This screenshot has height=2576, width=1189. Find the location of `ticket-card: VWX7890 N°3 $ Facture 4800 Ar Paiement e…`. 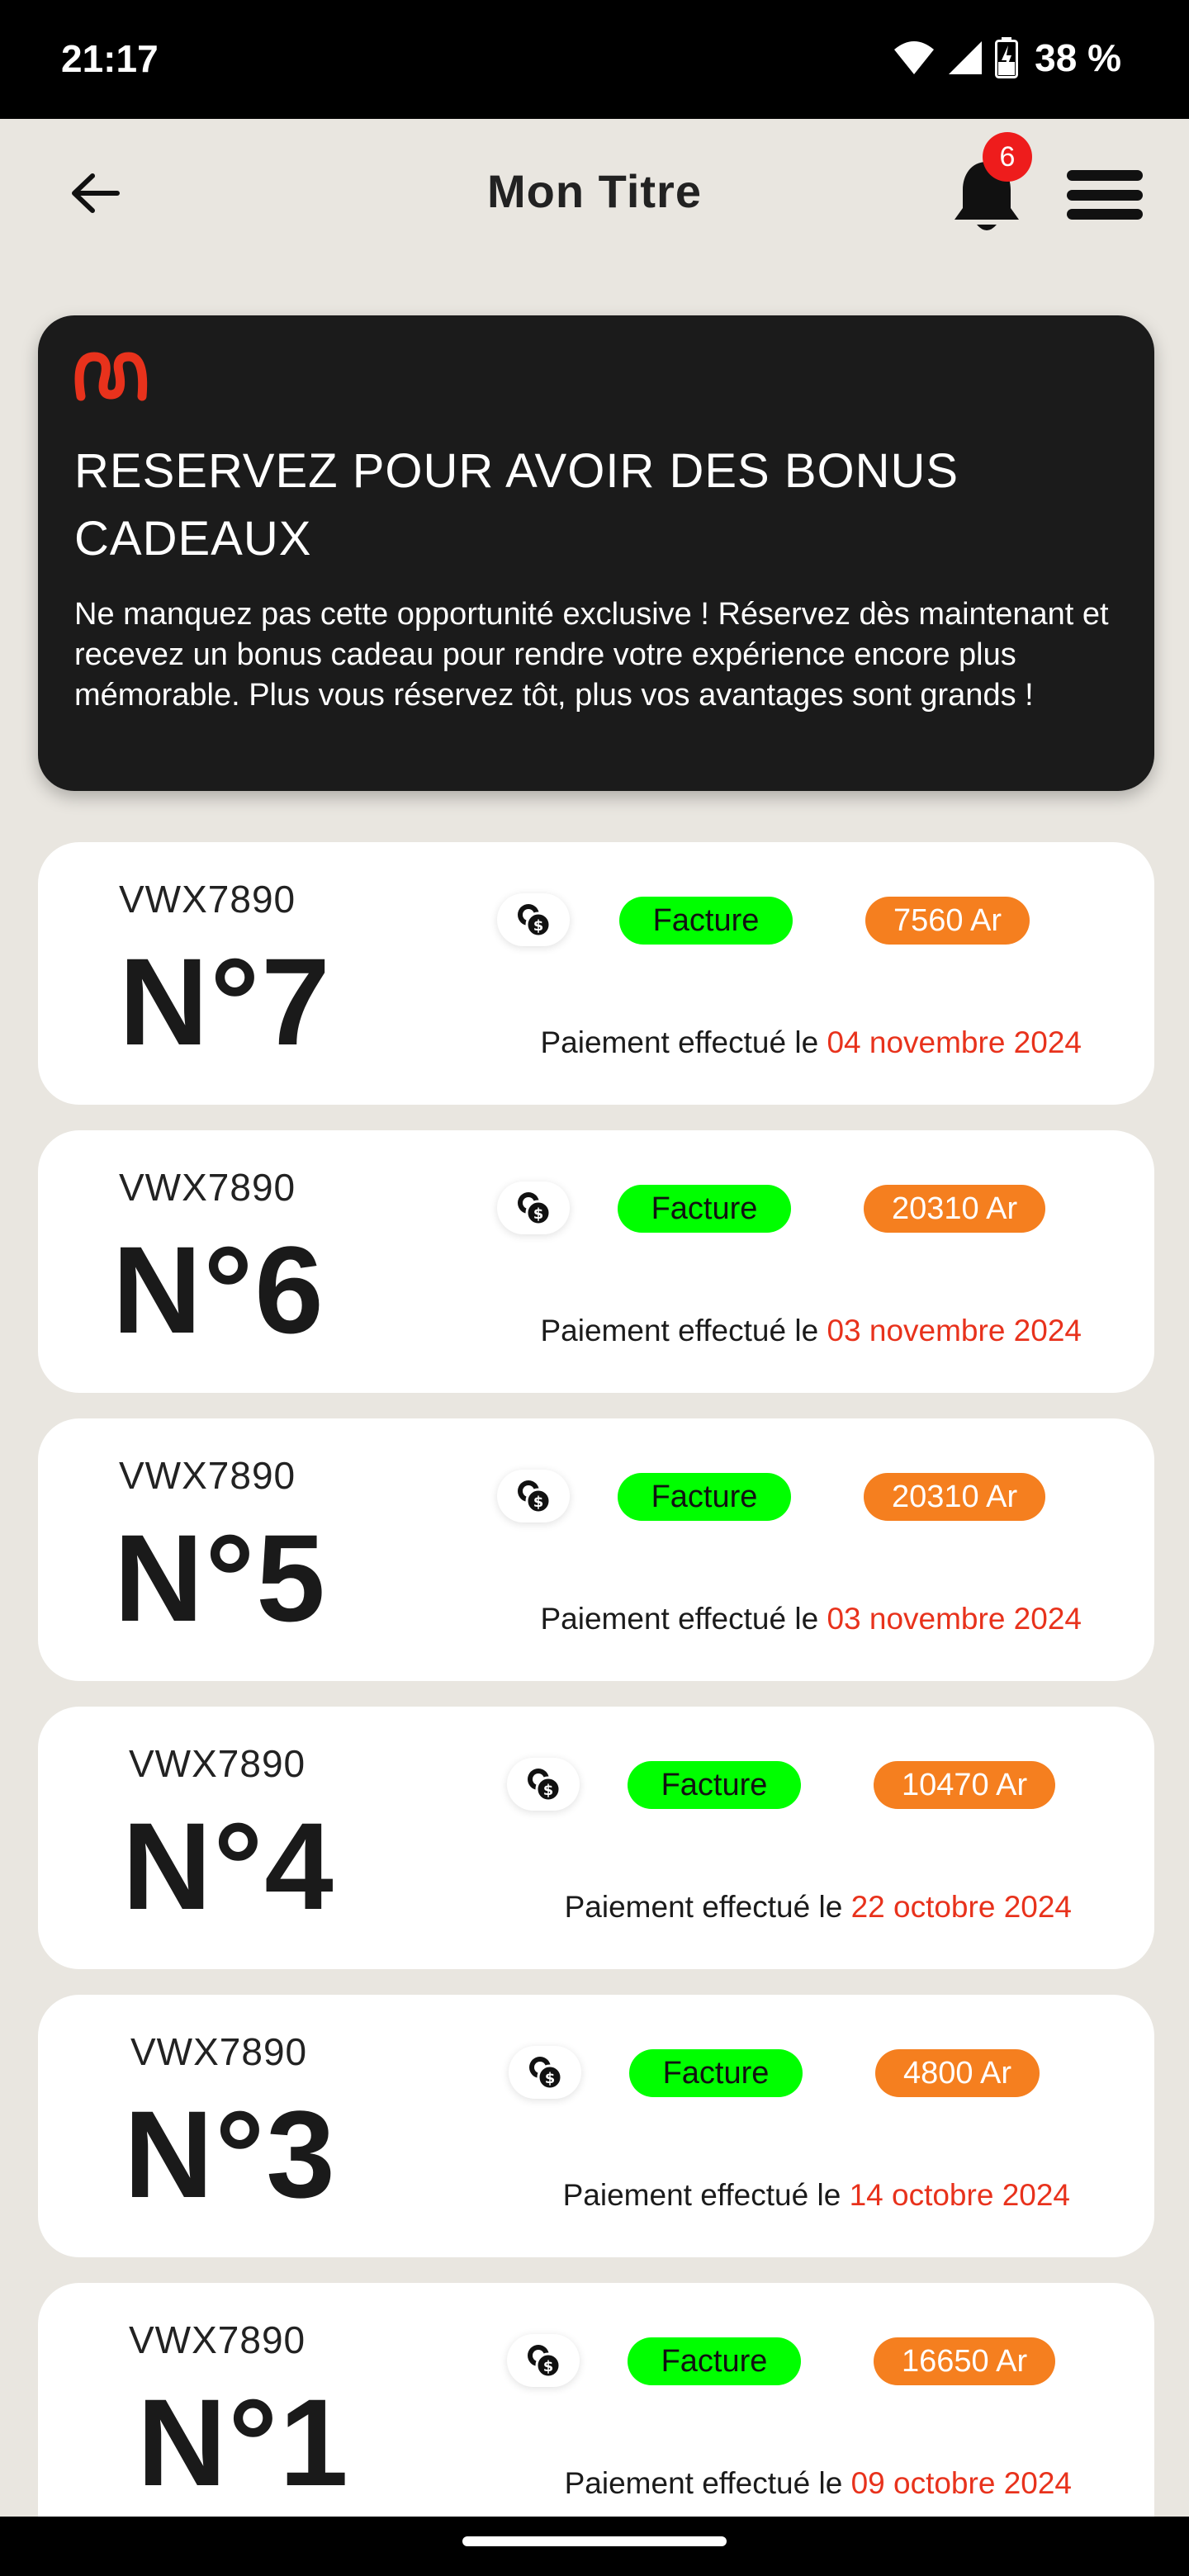

ticket-card: VWX7890 N°3 $ Facture 4800 Ar Paiement e… is located at coordinates (596, 2126).